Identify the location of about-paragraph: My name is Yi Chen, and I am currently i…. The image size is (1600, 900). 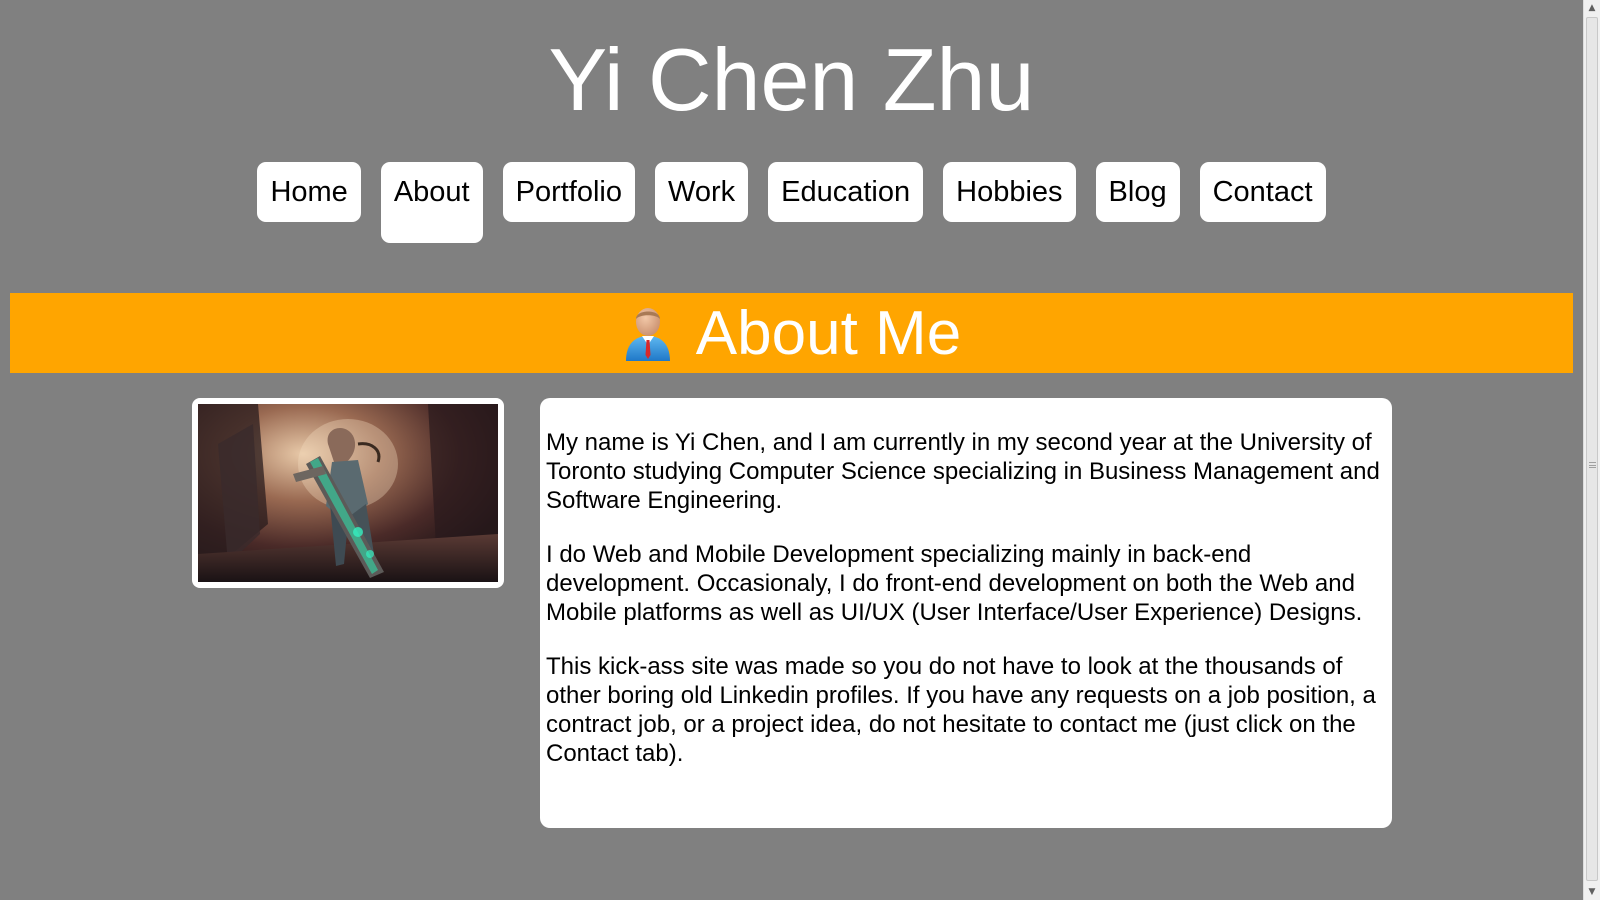
(963, 471).